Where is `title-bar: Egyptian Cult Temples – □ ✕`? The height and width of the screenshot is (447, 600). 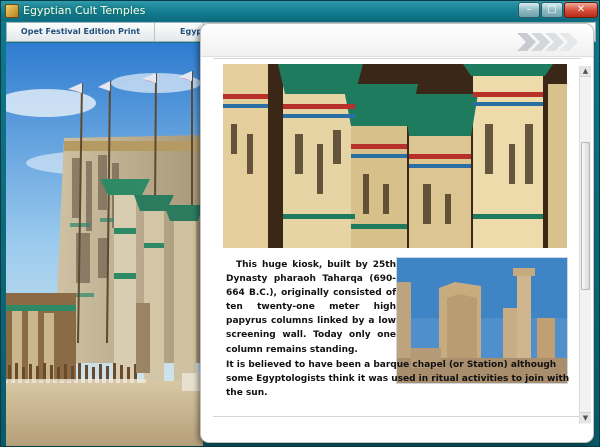
title-bar: Egyptian Cult Temples – □ ✕ is located at coordinates (300, 11).